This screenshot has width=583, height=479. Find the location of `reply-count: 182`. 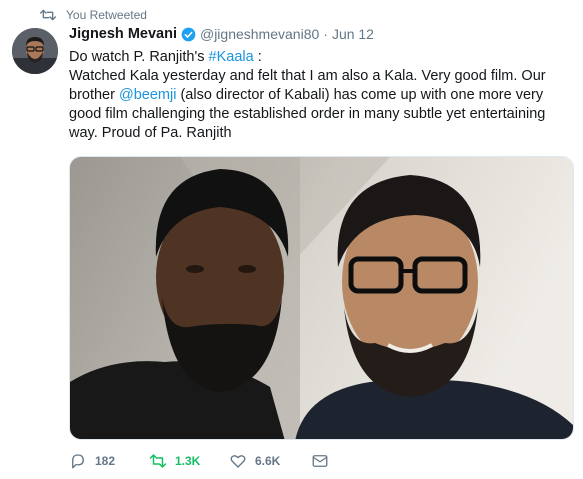

reply-count: 182 is located at coordinates (105, 461).